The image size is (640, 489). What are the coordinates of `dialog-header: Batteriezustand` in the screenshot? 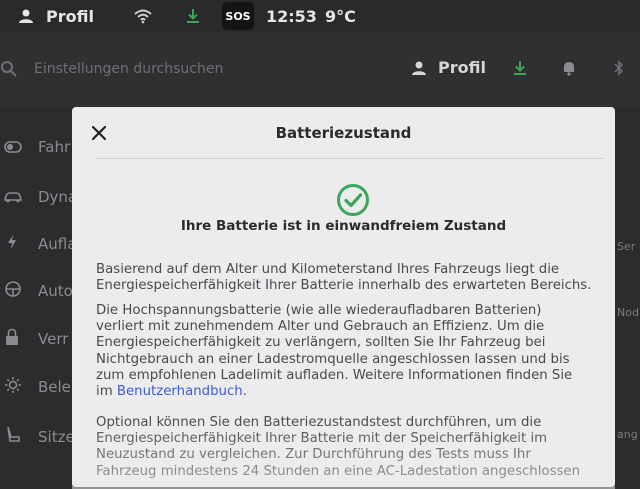 It's located at (343, 132).